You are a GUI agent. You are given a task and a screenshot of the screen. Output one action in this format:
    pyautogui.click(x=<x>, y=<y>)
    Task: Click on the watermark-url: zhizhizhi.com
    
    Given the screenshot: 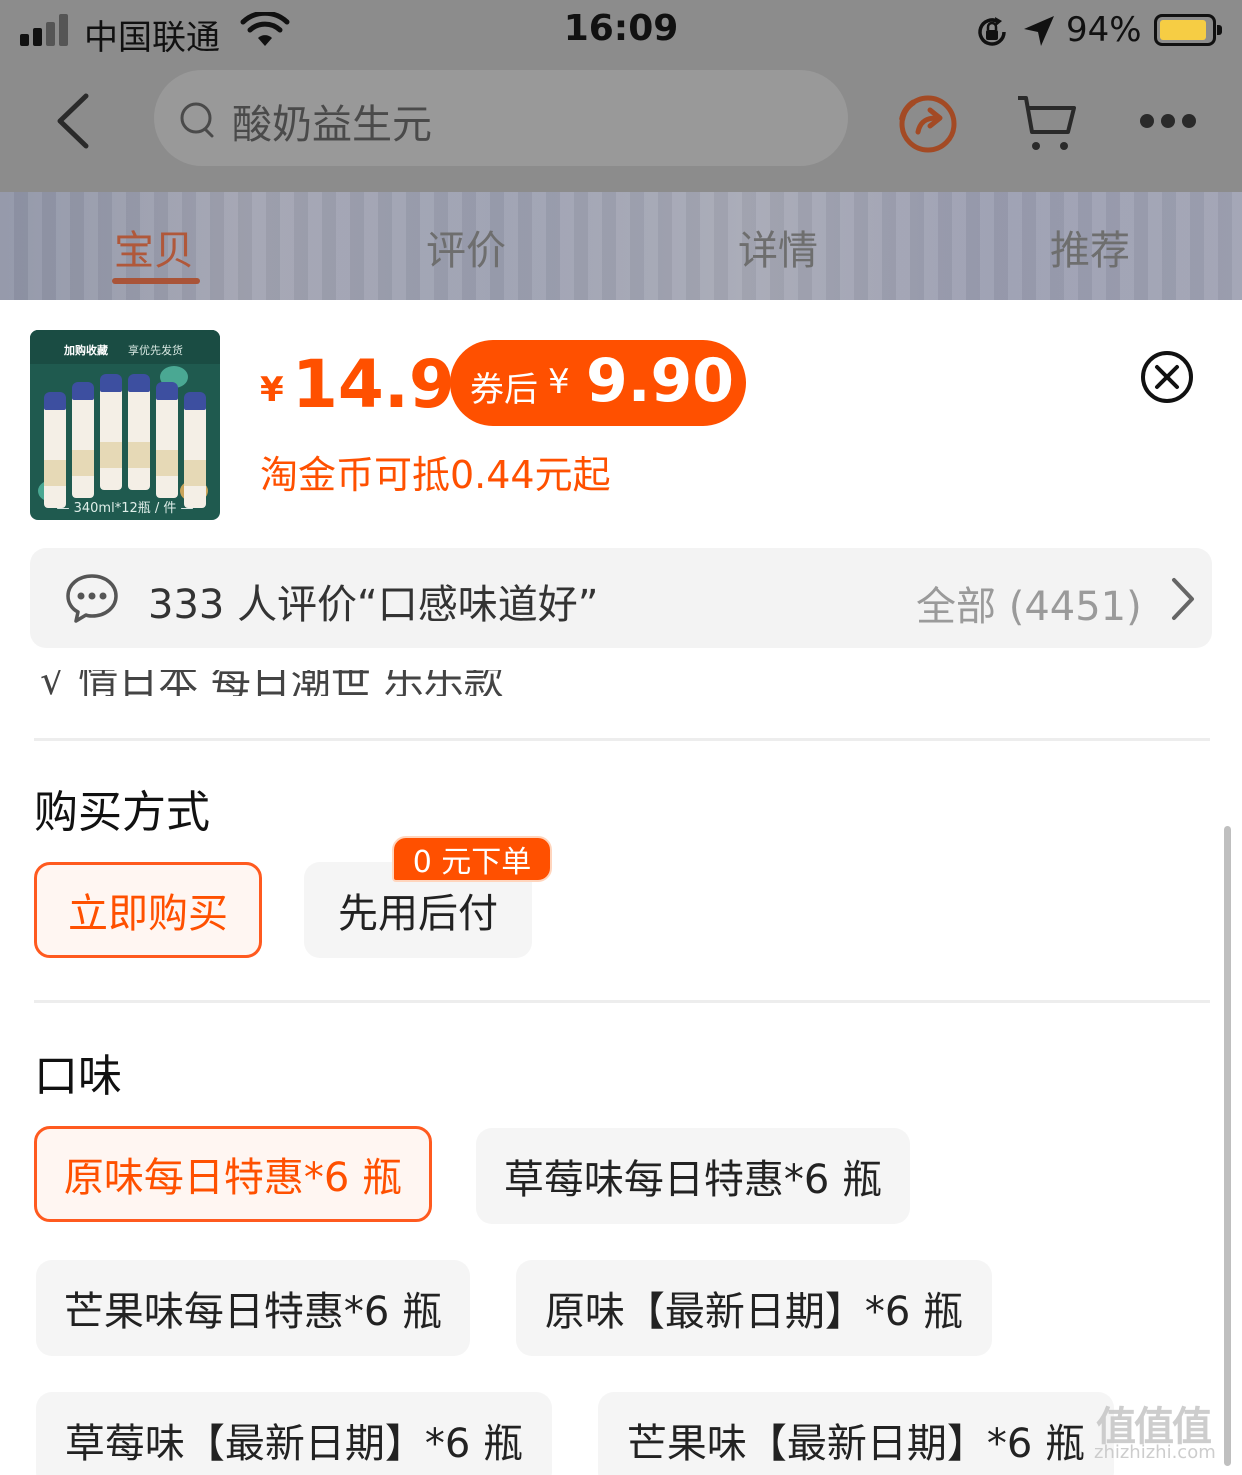 What is the action you would take?
    pyautogui.click(x=1155, y=1452)
    